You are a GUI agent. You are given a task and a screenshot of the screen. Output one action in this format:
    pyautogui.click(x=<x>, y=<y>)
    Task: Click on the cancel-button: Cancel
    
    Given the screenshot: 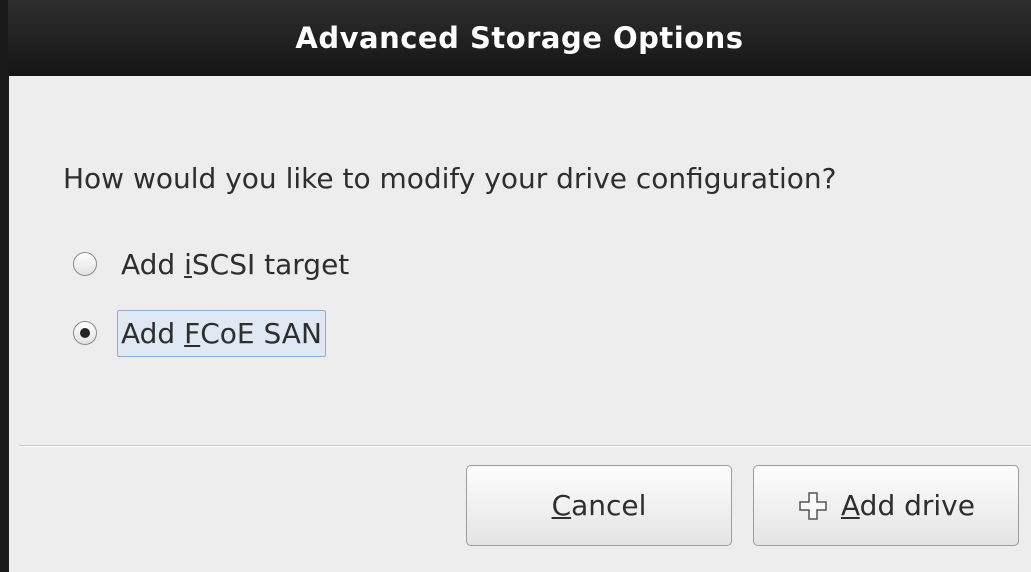 What is the action you would take?
    pyautogui.click(x=599, y=505)
    